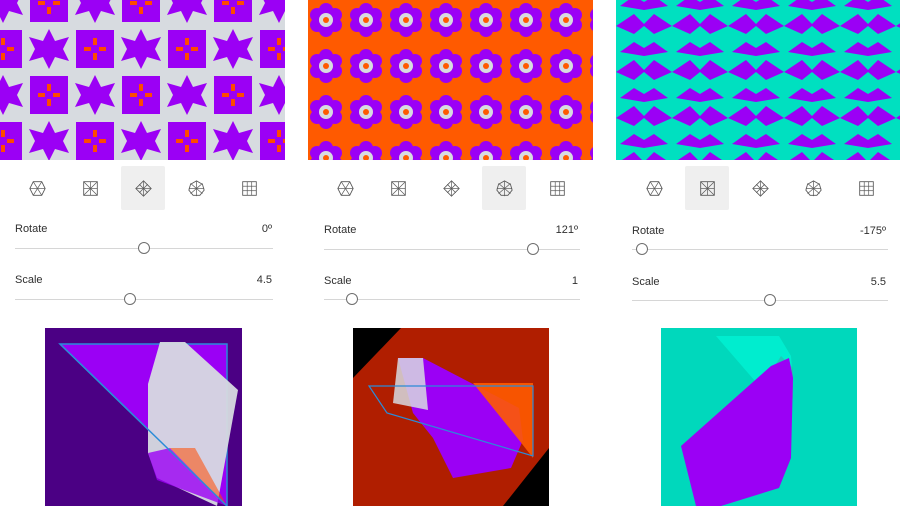 The width and height of the screenshot is (900, 506). Describe the element at coordinates (574, 281) in the screenshot. I see `scale-value: 1` at that location.